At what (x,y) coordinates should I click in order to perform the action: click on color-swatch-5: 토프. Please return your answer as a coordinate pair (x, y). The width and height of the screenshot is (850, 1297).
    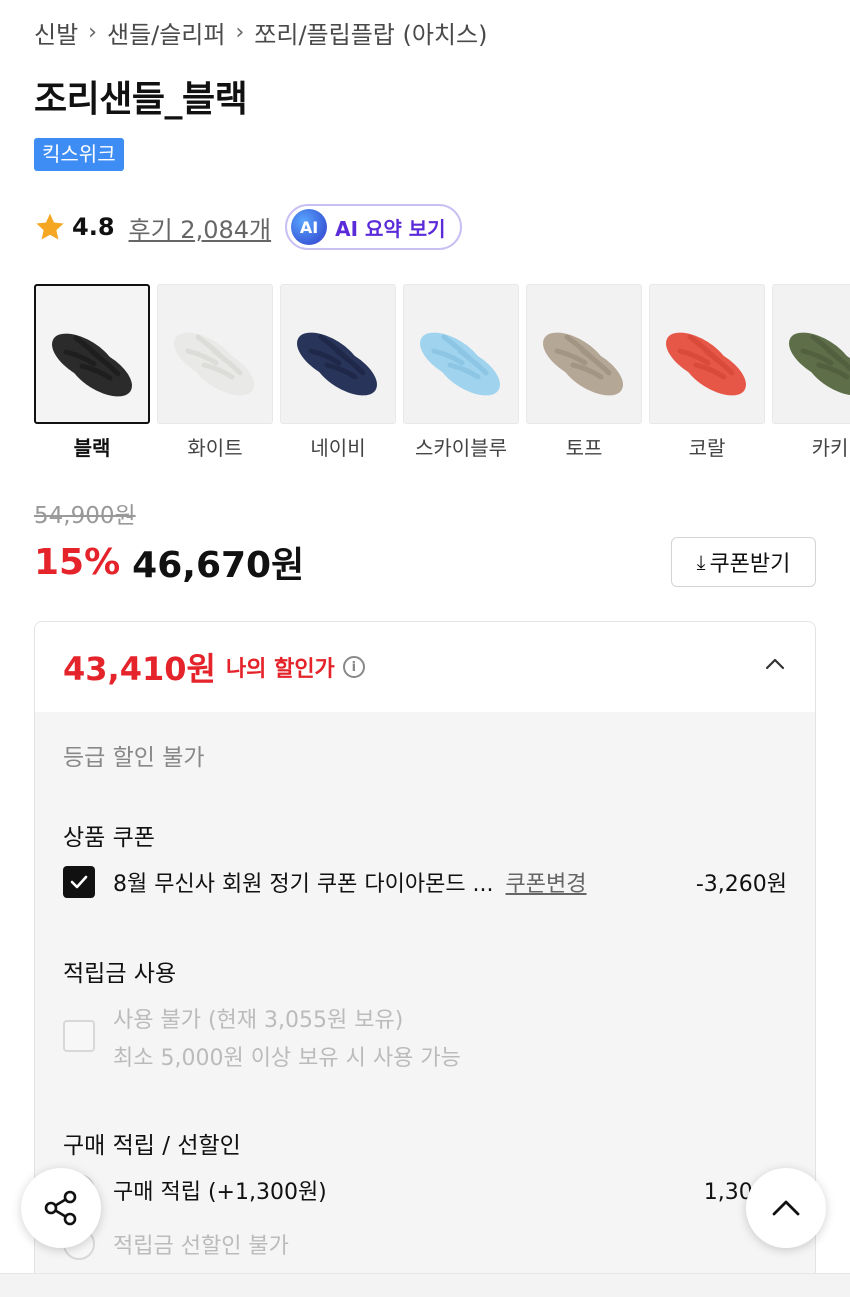
    Looking at the image, I should click on (584, 372).